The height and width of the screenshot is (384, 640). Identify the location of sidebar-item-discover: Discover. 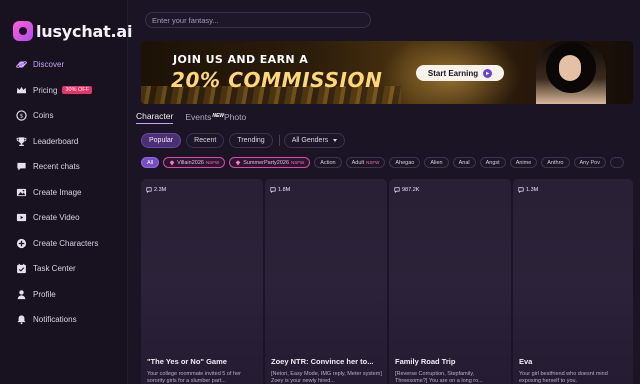
(64, 65).